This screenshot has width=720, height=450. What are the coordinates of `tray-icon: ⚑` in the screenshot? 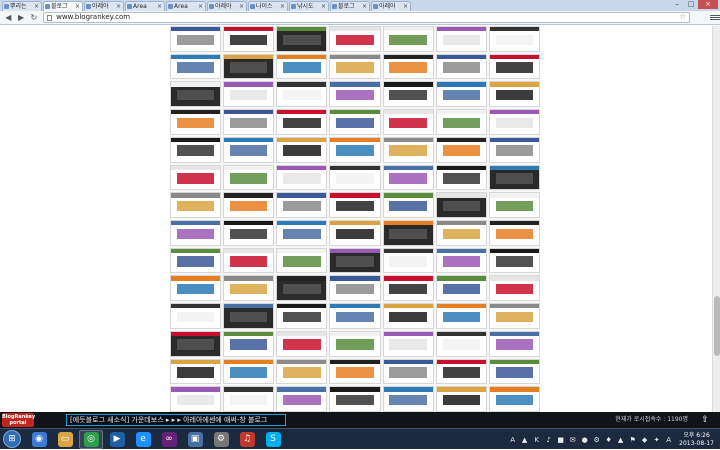 It's located at (632, 440).